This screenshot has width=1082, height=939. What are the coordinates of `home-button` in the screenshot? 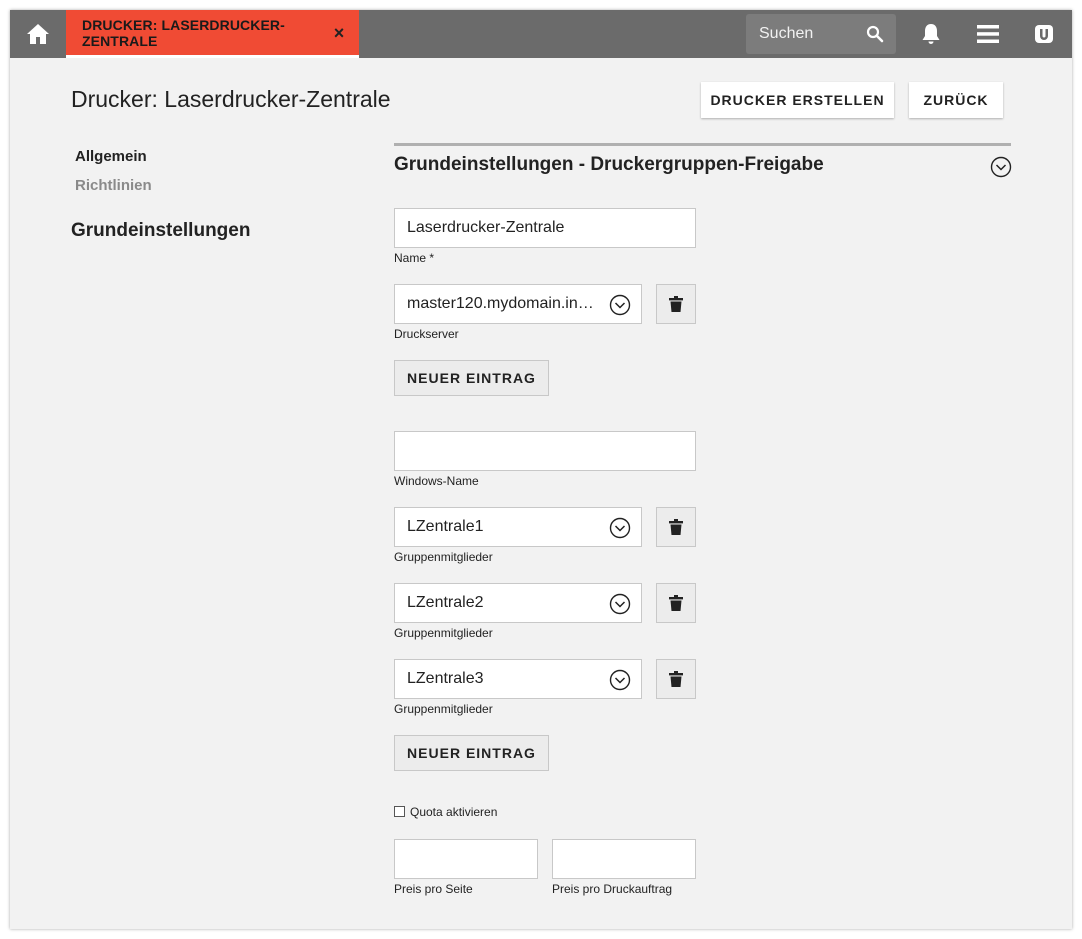 It's located at (38, 34).